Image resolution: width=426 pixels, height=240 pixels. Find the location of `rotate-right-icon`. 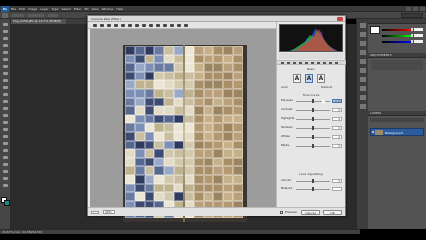

rotate-right-icon is located at coordinates (186, 25).